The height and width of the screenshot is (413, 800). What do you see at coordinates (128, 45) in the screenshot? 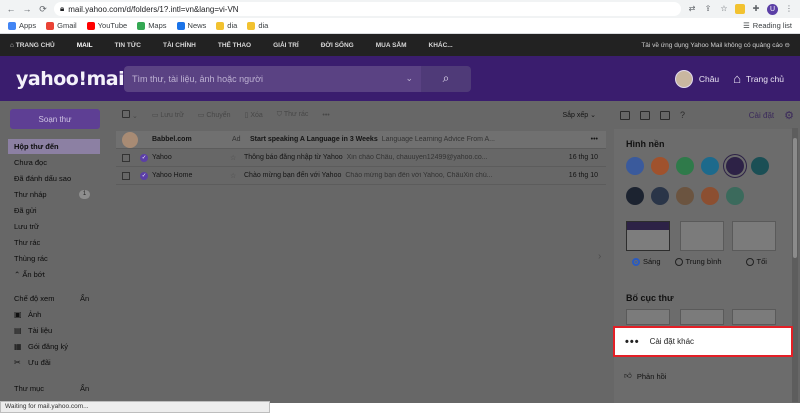
I see `topnav-news: TIN TỨC` at bounding box center [128, 45].